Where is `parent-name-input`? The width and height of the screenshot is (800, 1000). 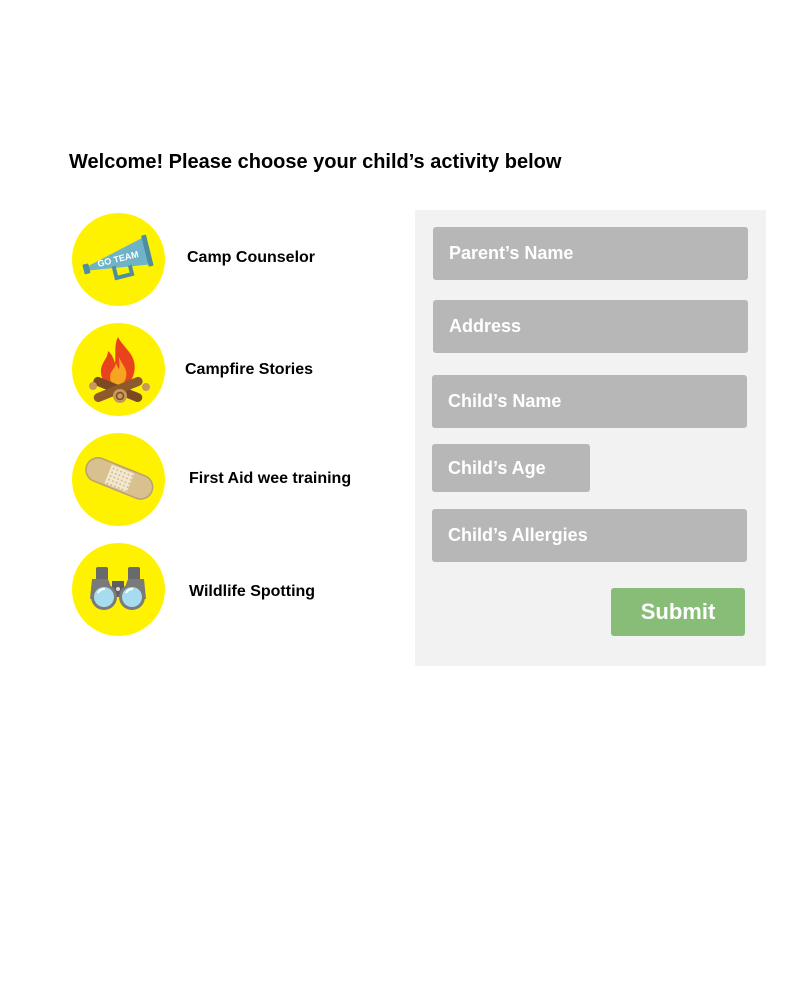 parent-name-input is located at coordinates (590, 253).